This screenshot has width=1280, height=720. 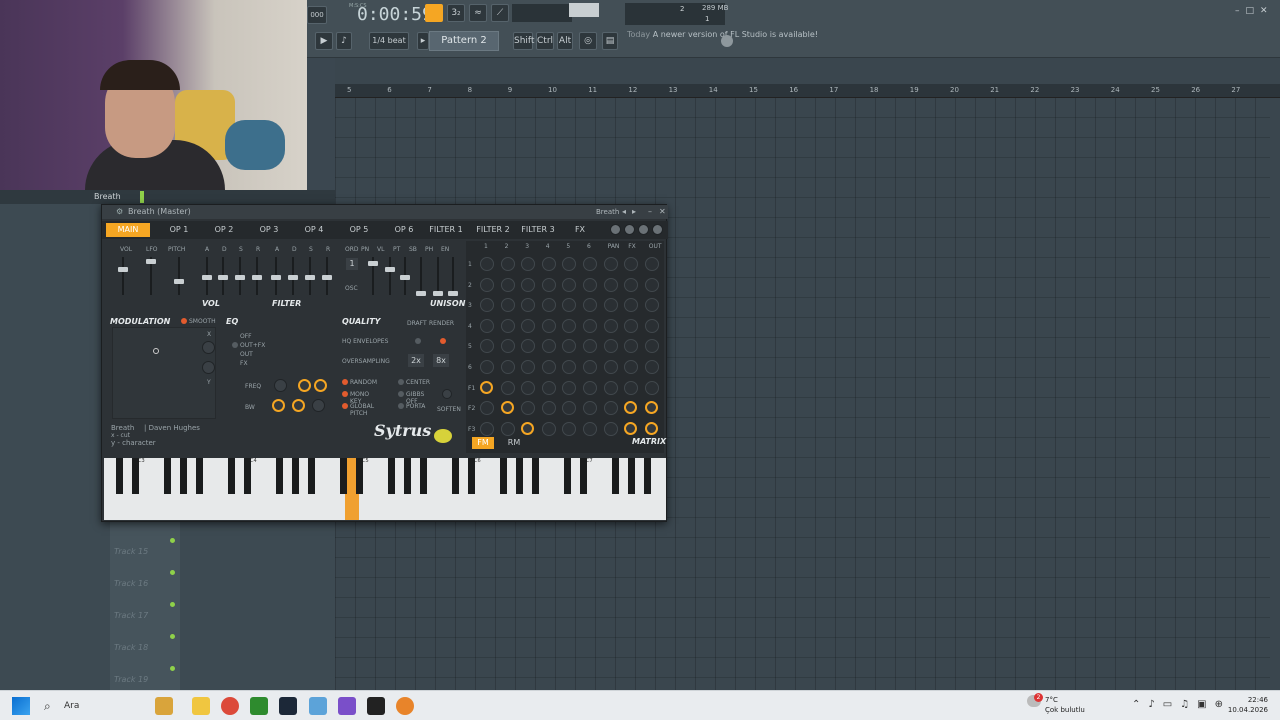 I want to click on taskbar-crown-icon, so click(x=164, y=706).